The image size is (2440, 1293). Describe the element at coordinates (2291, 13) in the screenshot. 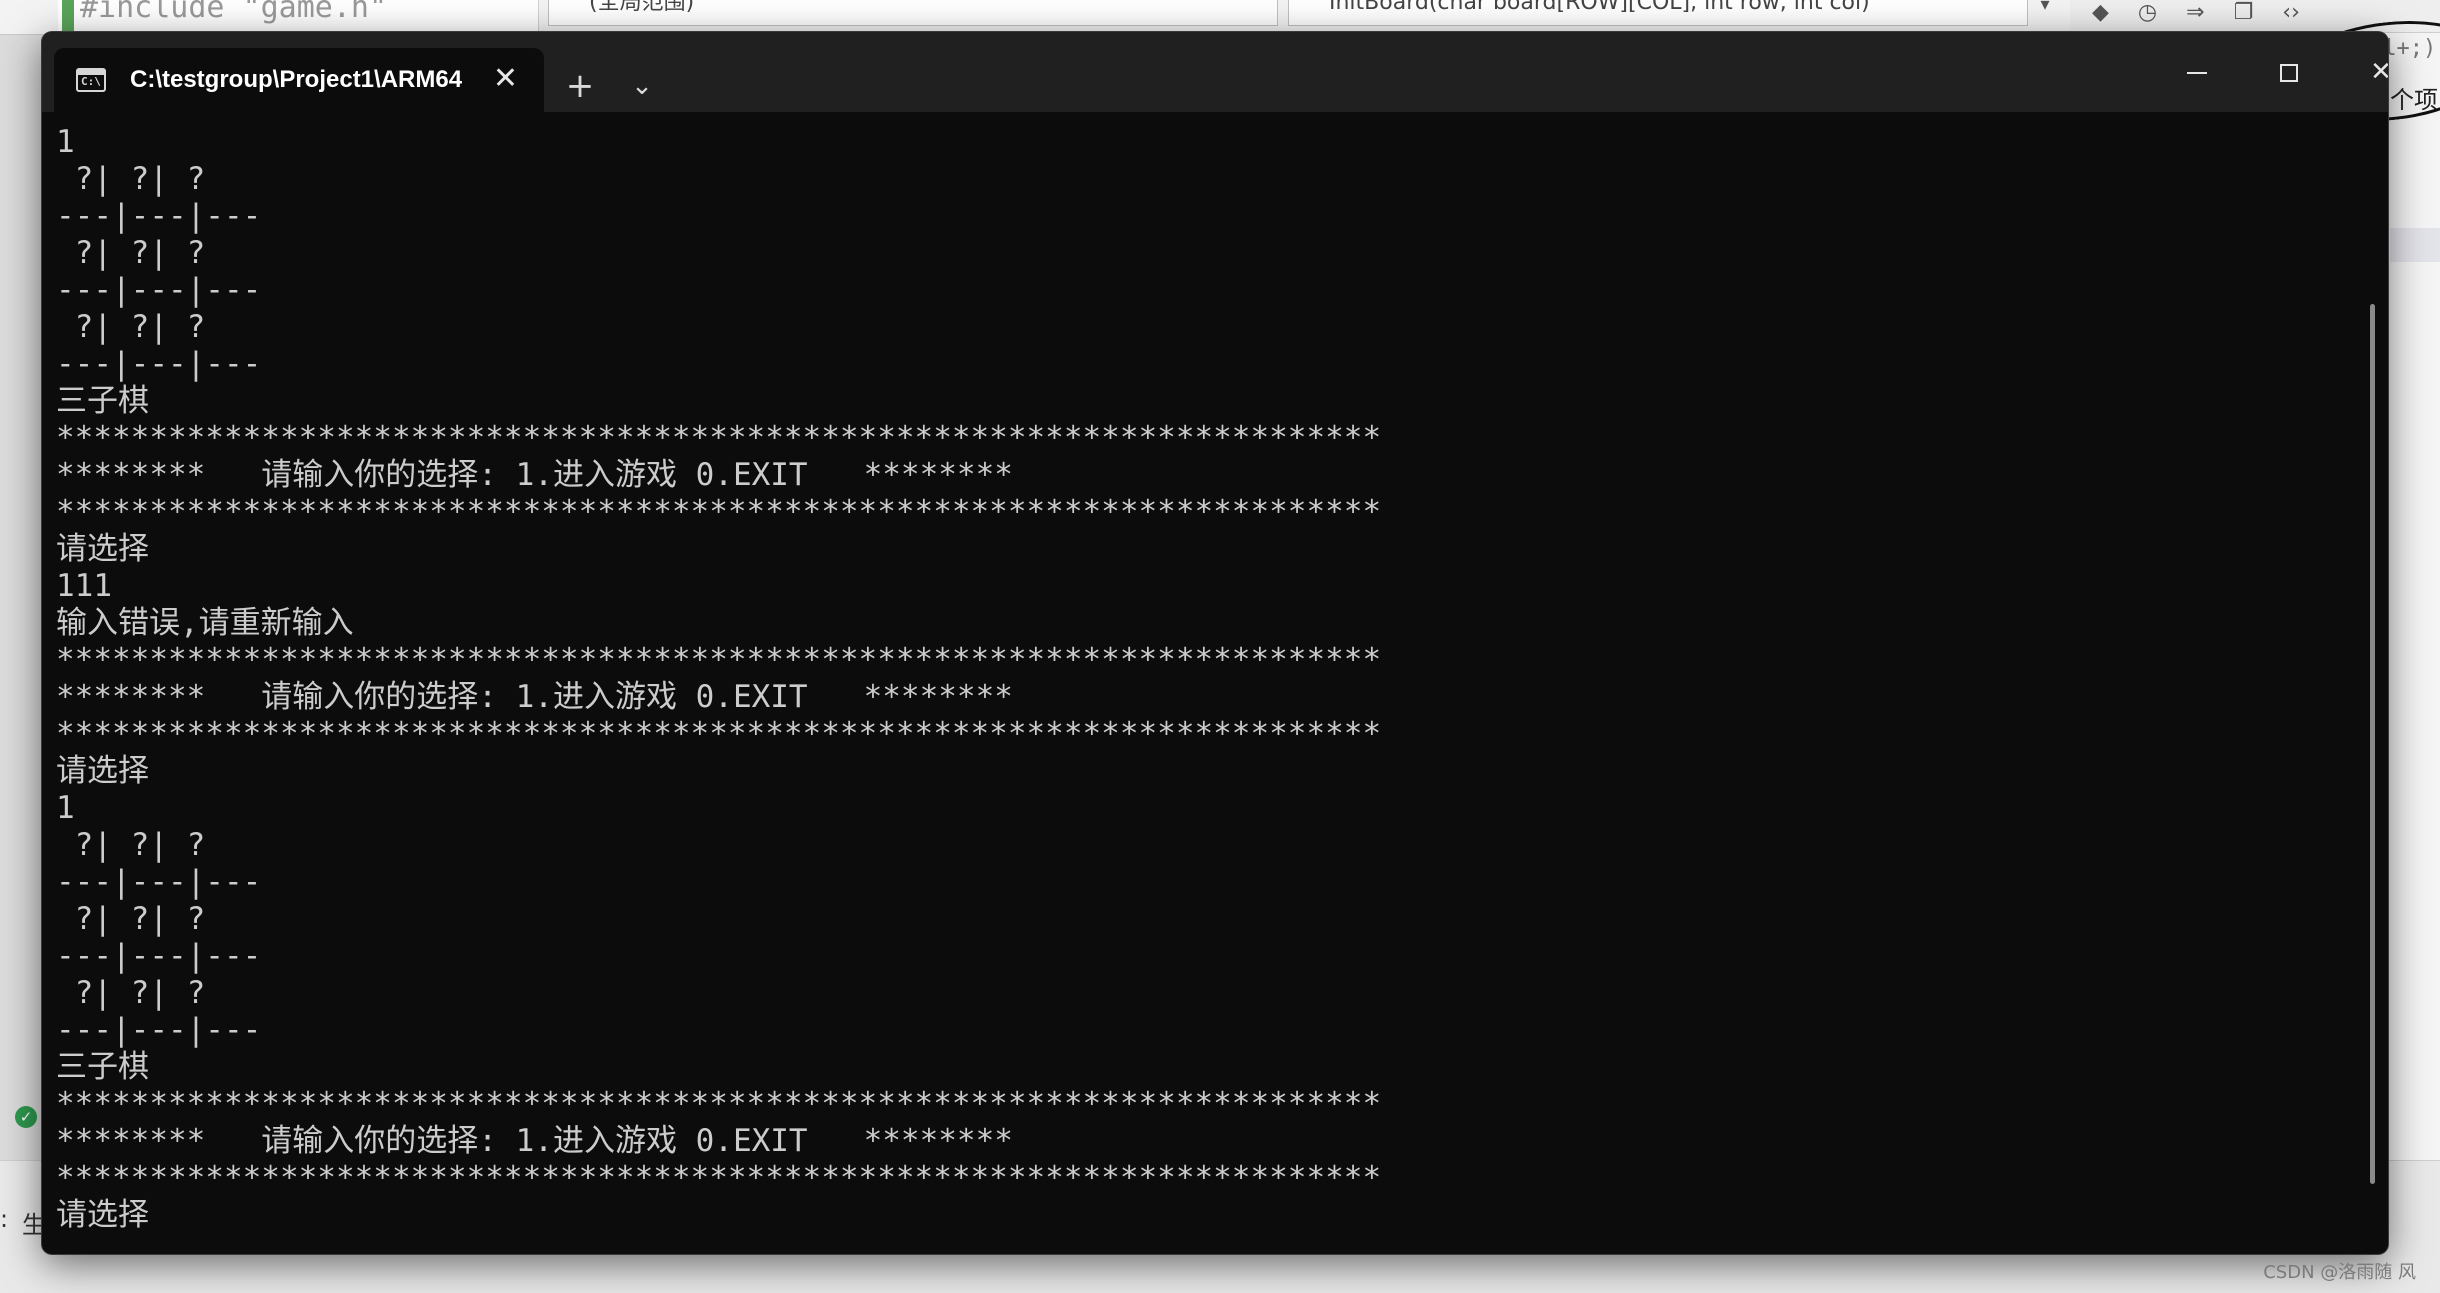

I see `code-icon: ‹›` at that location.